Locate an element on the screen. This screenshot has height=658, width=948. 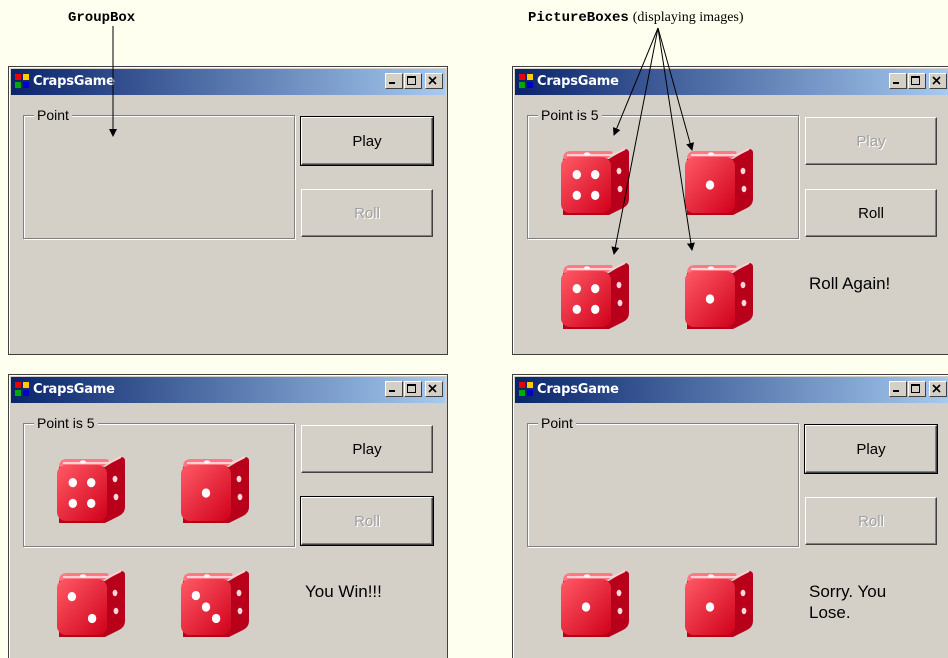
pictureboxes-callout-note: (displaying images) is located at coordinates (688, 17).